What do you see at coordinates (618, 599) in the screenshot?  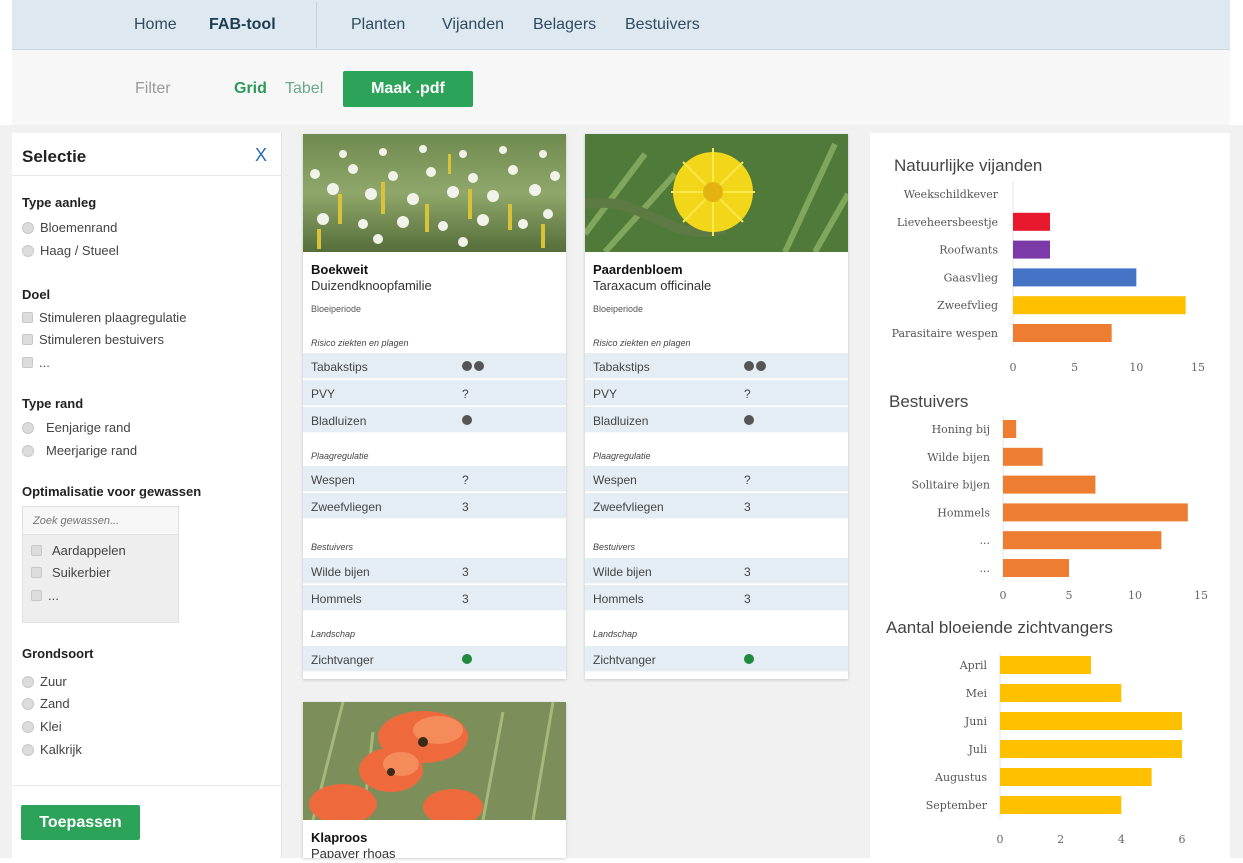 I see `row-label: Hommels` at bounding box center [618, 599].